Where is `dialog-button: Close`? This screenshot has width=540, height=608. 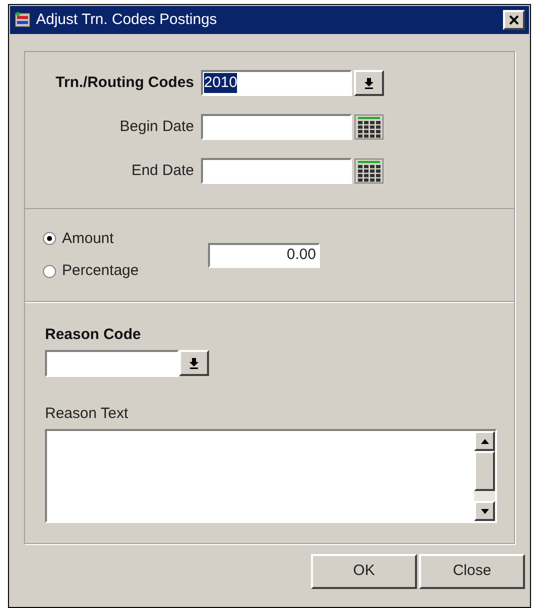
dialog-button: Close is located at coordinates (472, 571).